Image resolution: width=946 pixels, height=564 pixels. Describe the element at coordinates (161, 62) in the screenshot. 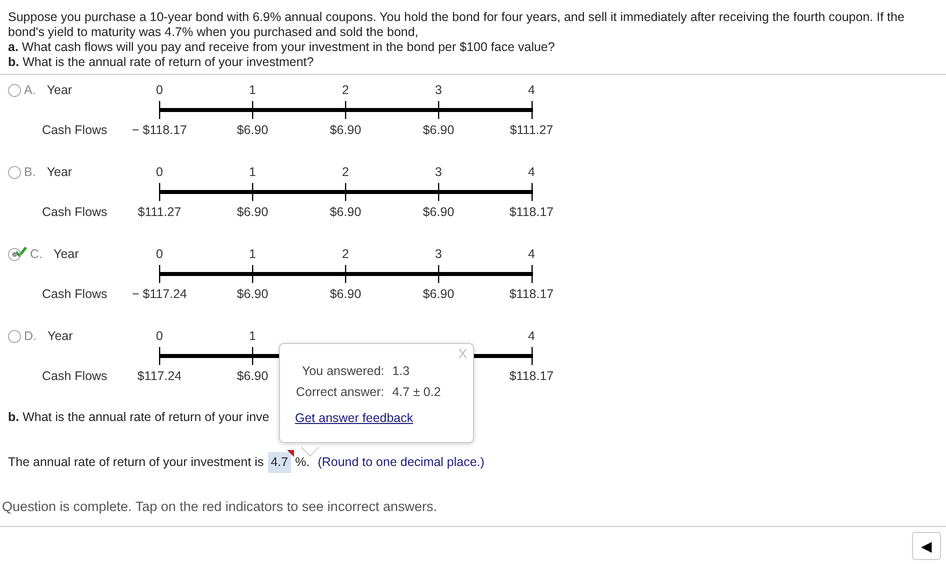

I see `question-part: b. What is the annual rate of return of your investment?` at that location.